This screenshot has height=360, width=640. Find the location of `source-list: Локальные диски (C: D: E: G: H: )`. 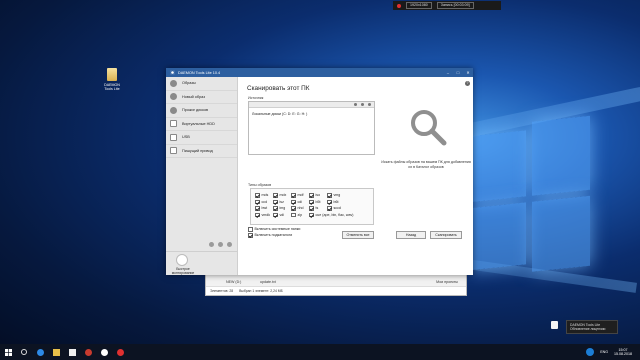

source-list: Локальные диски (C: D: E: G: H: ) is located at coordinates (311, 128).